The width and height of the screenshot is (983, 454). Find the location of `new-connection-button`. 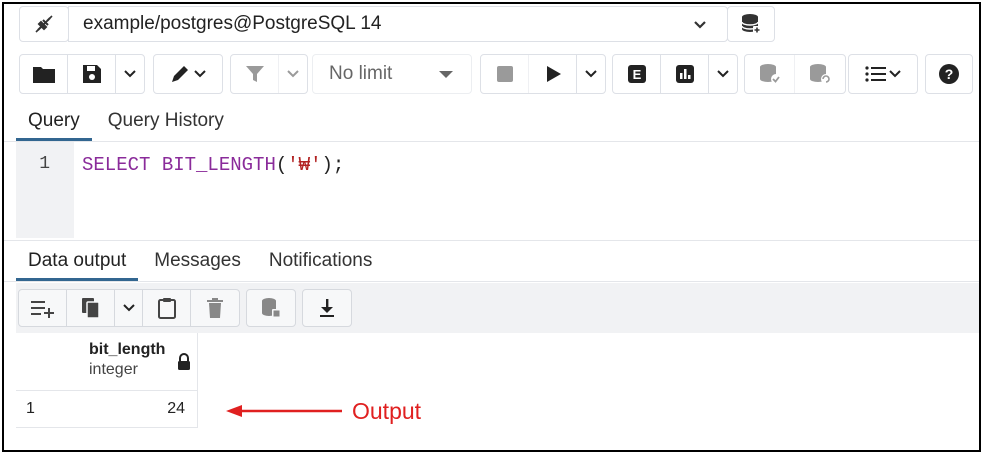

new-connection-button is located at coordinates (751, 24).